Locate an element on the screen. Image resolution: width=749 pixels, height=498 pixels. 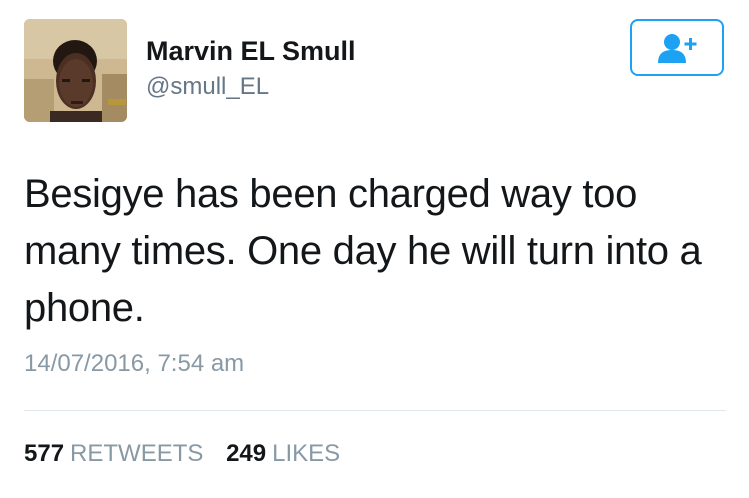
retweets-stat: 577 RETWEETS is located at coordinates (113, 454).